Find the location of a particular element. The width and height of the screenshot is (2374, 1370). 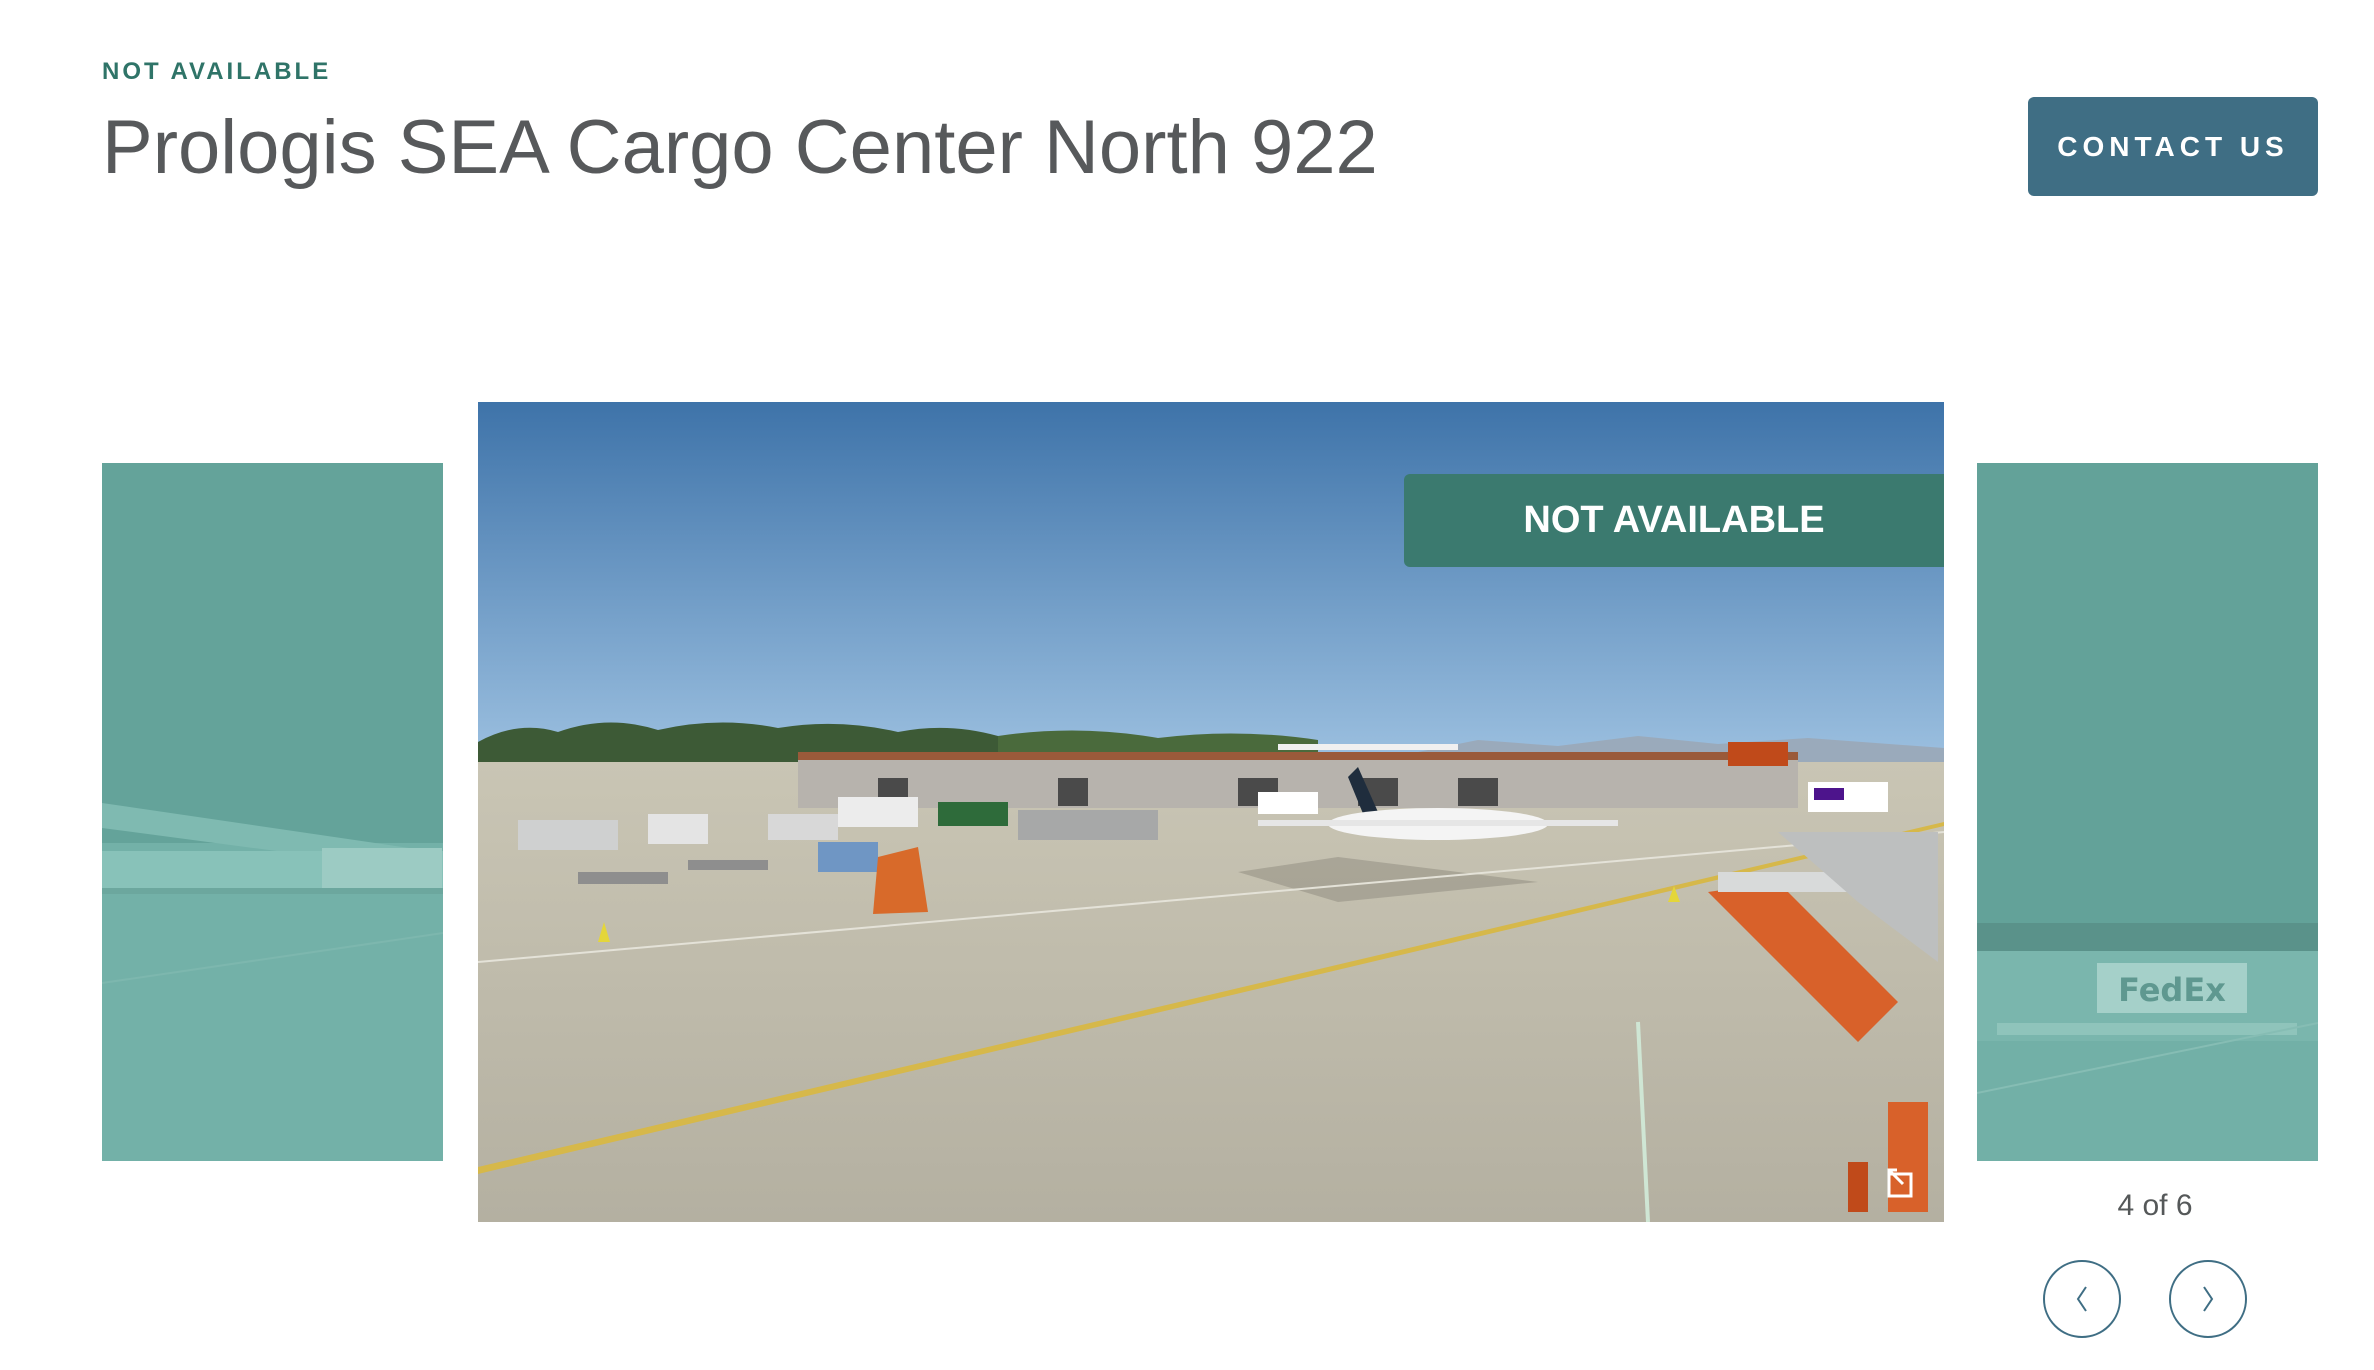

page-title: Prologis SEA Cargo Center North 922 is located at coordinates (740, 147).